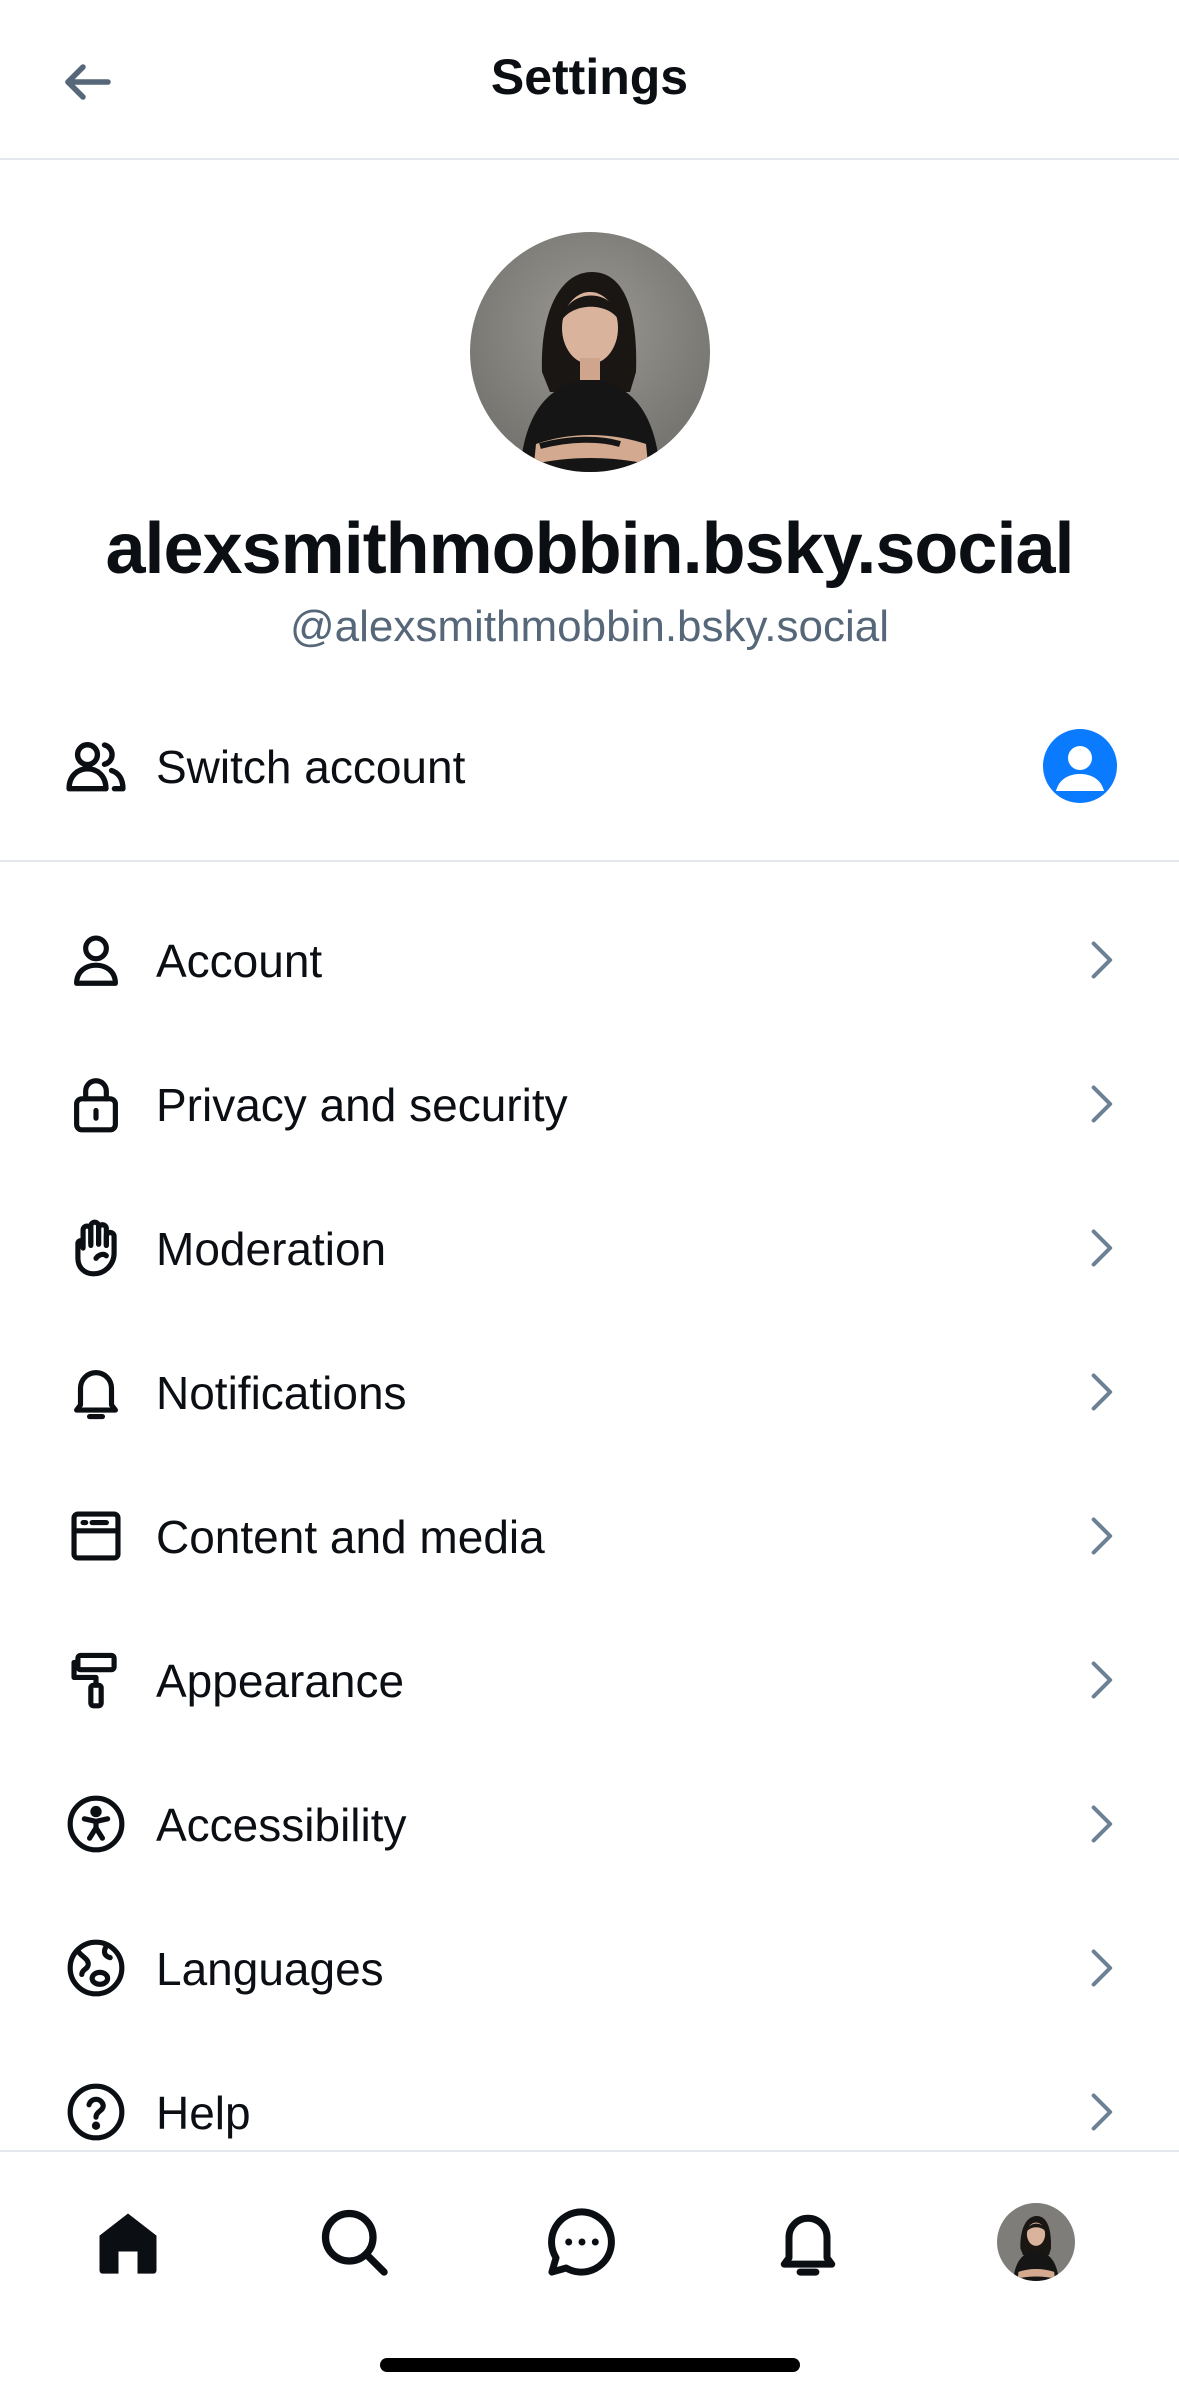 Image resolution: width=1179 pixels, height=2396 pixels. Describe the element at coordinates (589, 1968) in the screenshot. I see `settings-item-languages: Languages` at that location.